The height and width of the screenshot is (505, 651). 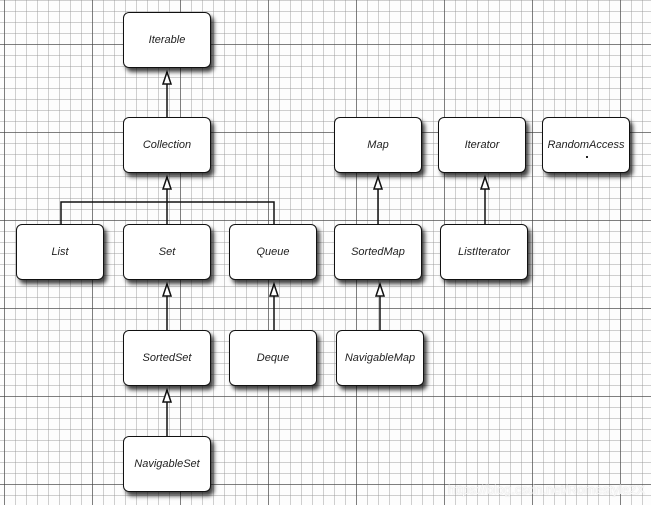 I want to click on node-label: NavigableMap, so click(x=380, y=358).